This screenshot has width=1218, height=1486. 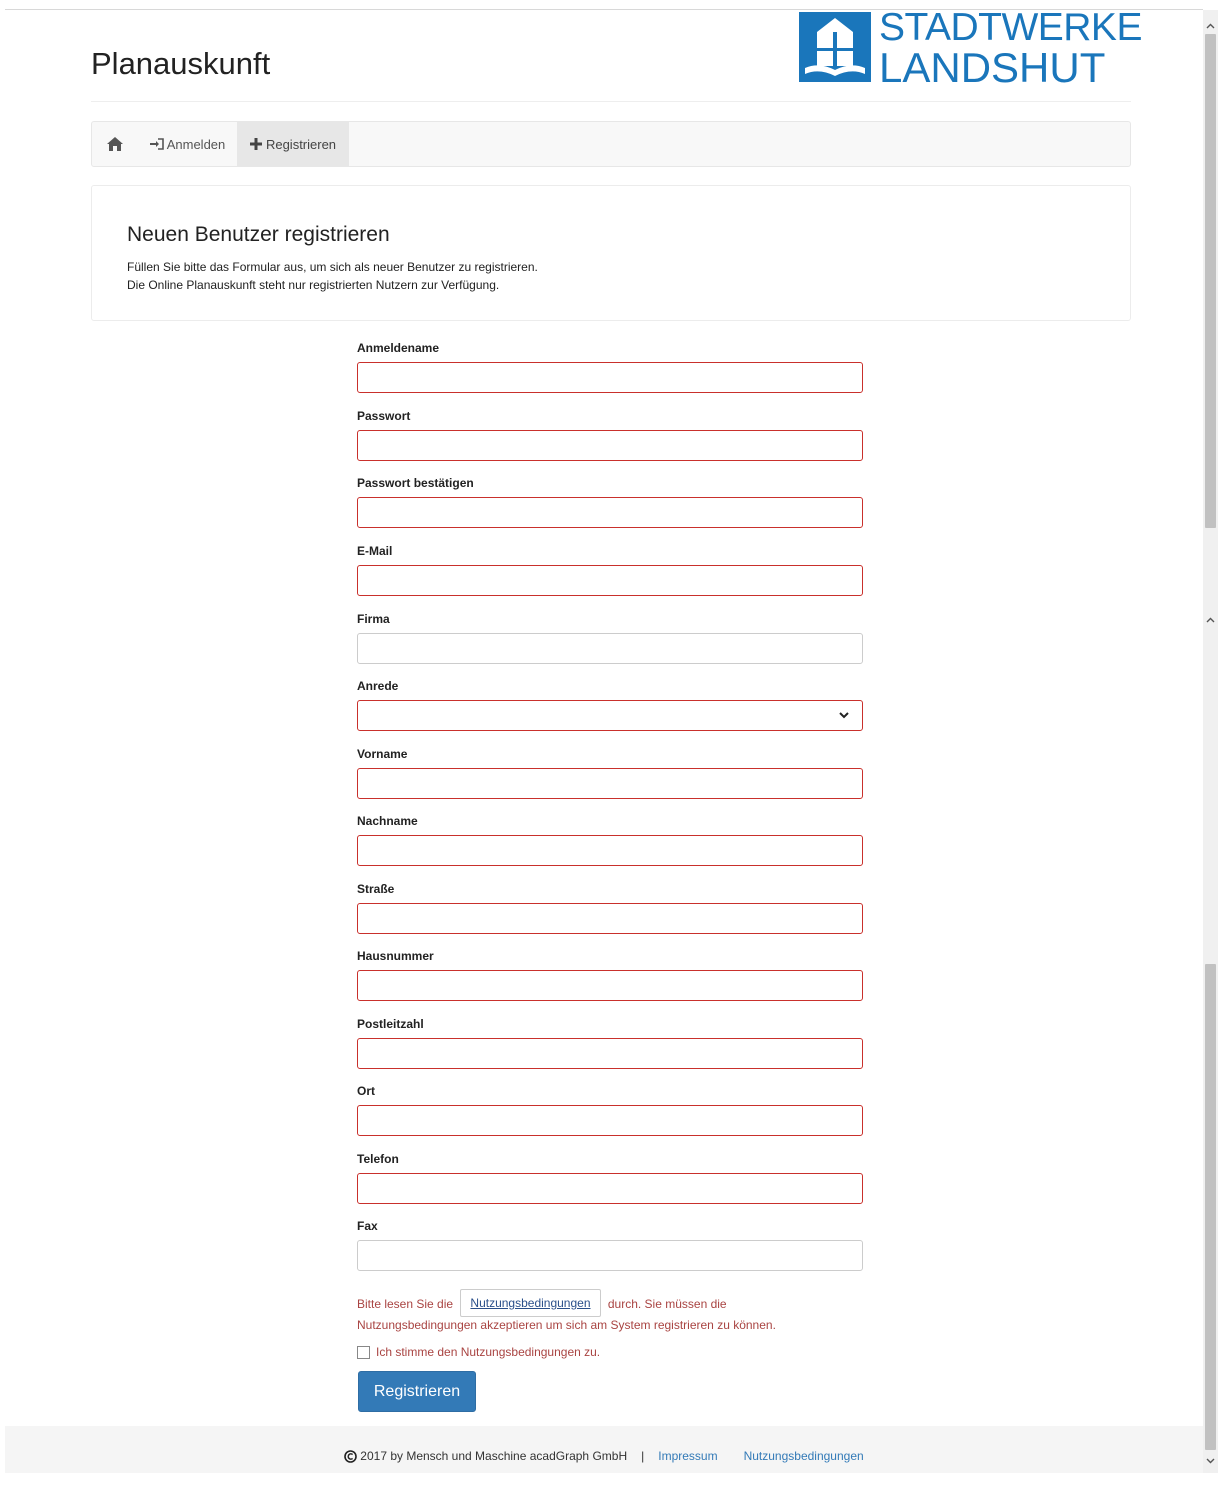 What do you see at coordinates (1210, 281) in the screenshot?
I see `scroll-thumb` at bounding box center [1210, 281].